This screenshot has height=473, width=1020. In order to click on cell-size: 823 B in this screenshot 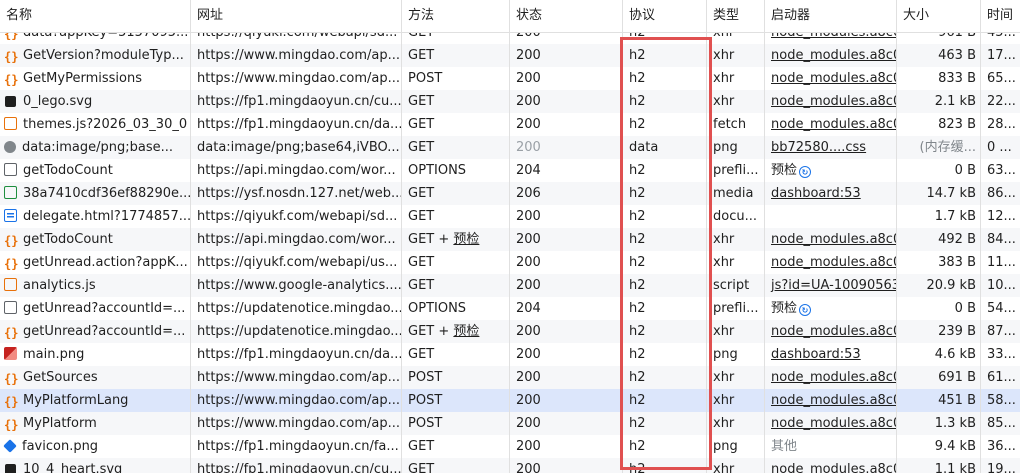, I will do `click(939, 124)`.